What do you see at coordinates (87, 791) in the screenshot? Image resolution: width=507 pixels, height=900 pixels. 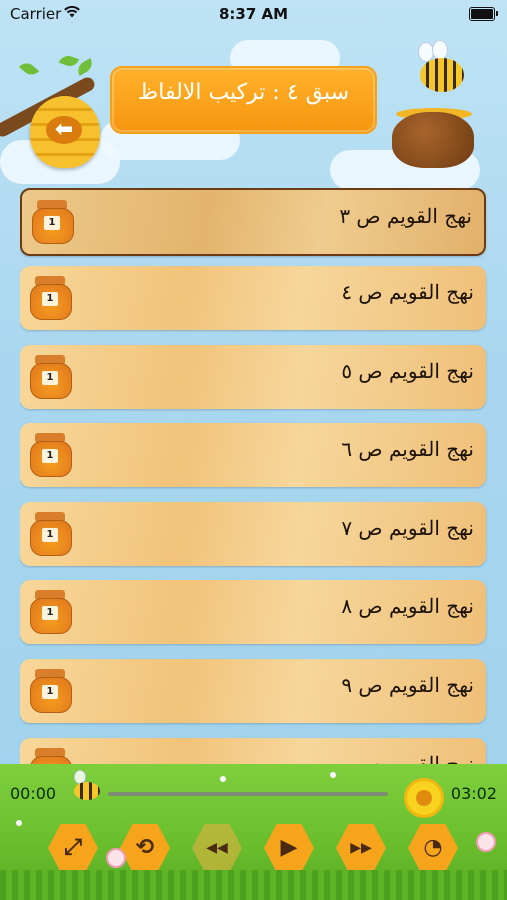 I see `bee-body` at bounding box center [87, 791].